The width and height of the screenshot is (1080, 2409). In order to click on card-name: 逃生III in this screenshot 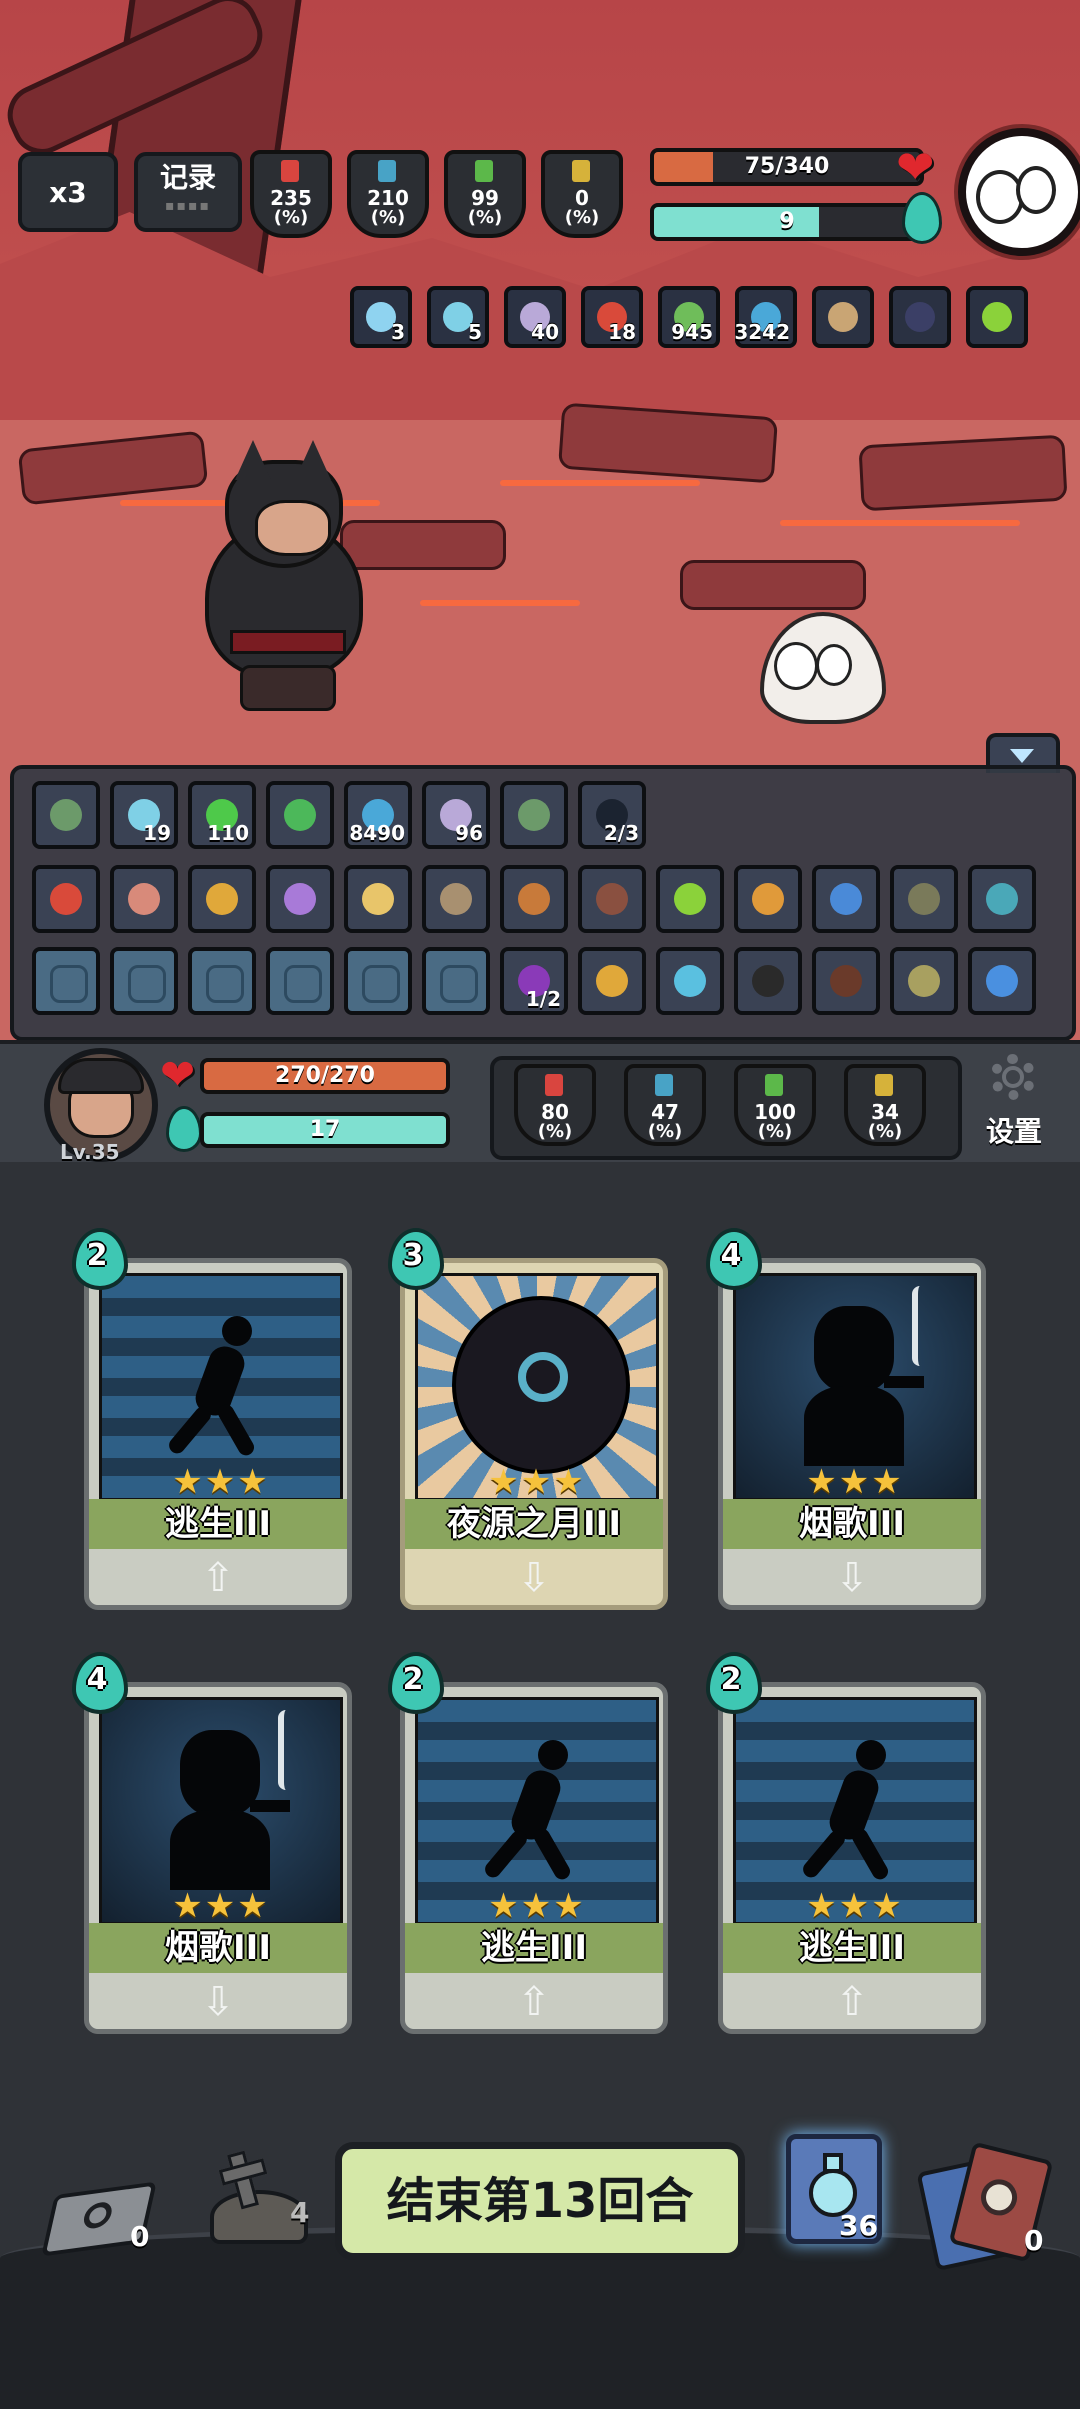, I will do `click(534, 1948)`.